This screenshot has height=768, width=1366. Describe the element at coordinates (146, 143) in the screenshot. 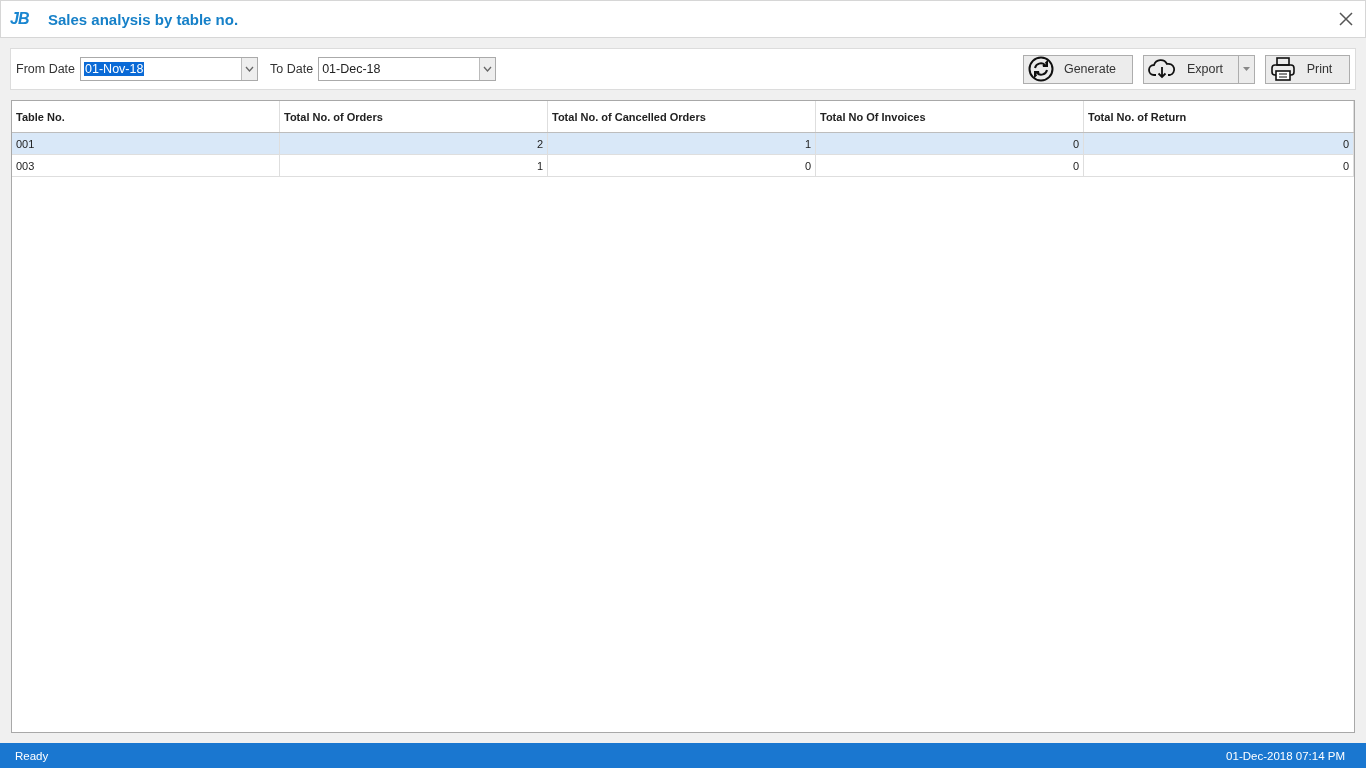

I see `table-cell: 001` at that location.